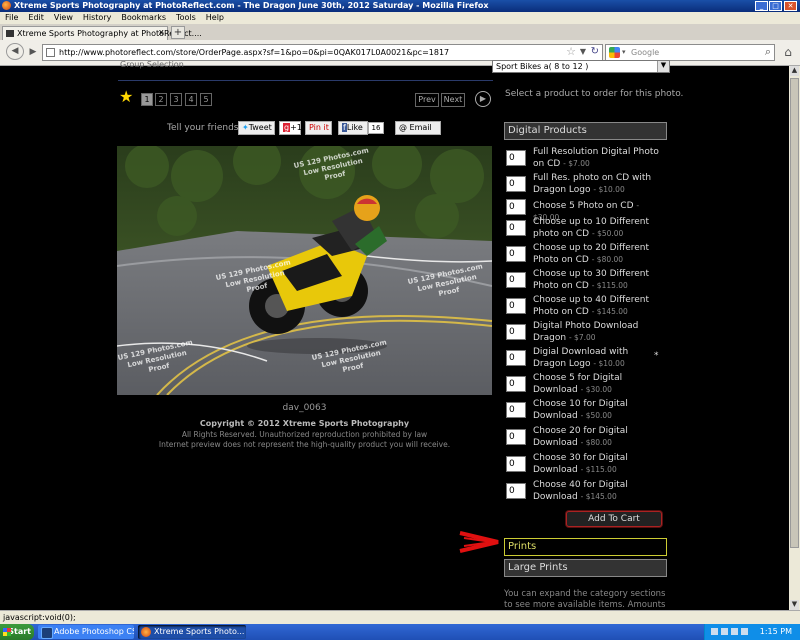 The image size is (800, 640). What do you see at coordinates (19, 631) in the screenshot?
I see `start-label: Start` at bounding box center [19, 631].